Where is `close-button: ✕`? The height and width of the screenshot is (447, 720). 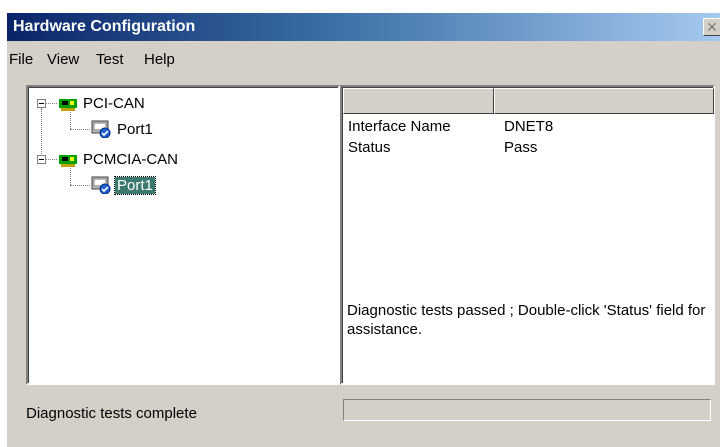
close-button: ✕ is located at coordinates (711, 27).